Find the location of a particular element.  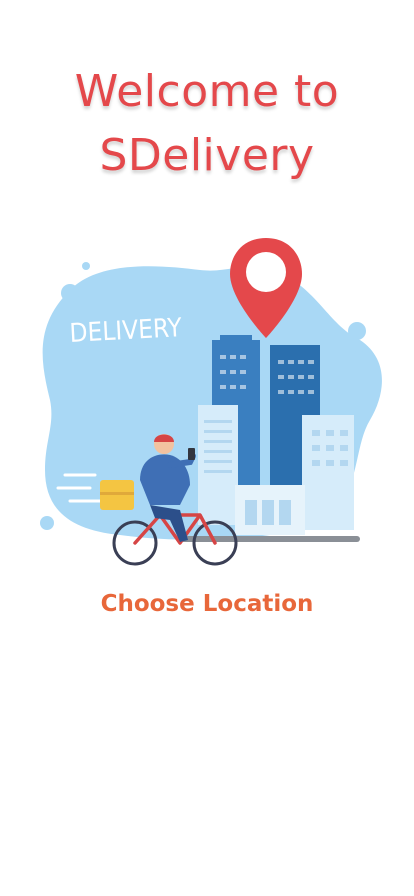

welcome-title-line-2: SDelivery is located at coordinates (207, 155).